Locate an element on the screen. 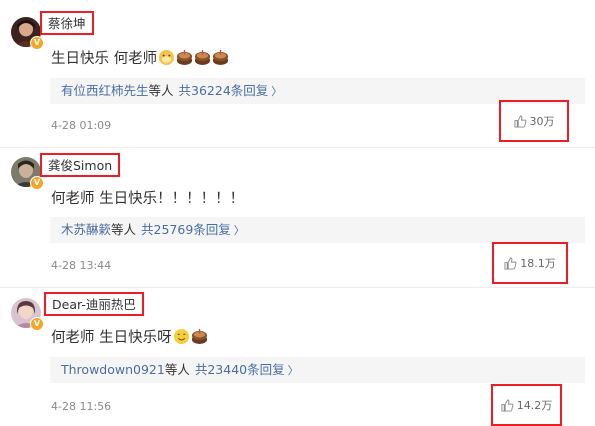  comment-text-content: 何老师 生日快乐呀 is located at coordinates (111, 338).